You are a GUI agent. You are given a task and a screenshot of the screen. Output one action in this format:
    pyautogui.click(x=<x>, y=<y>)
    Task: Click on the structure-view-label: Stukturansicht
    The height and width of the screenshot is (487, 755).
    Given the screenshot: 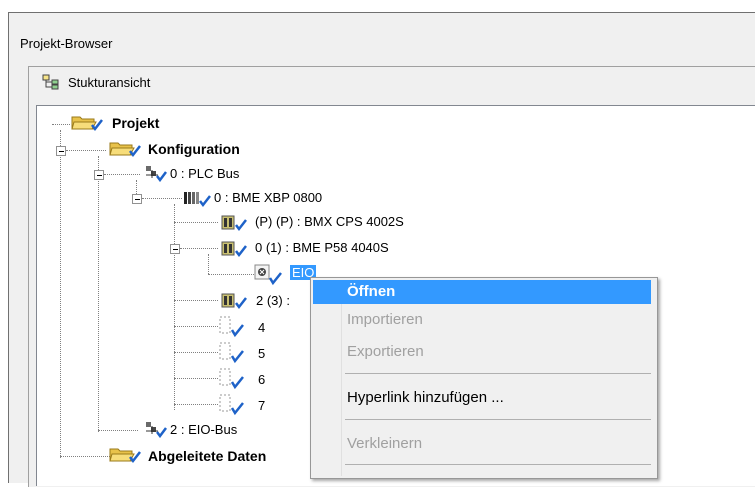 What is the action you would take?
    pyautogui.click(x=109, y=82)
    